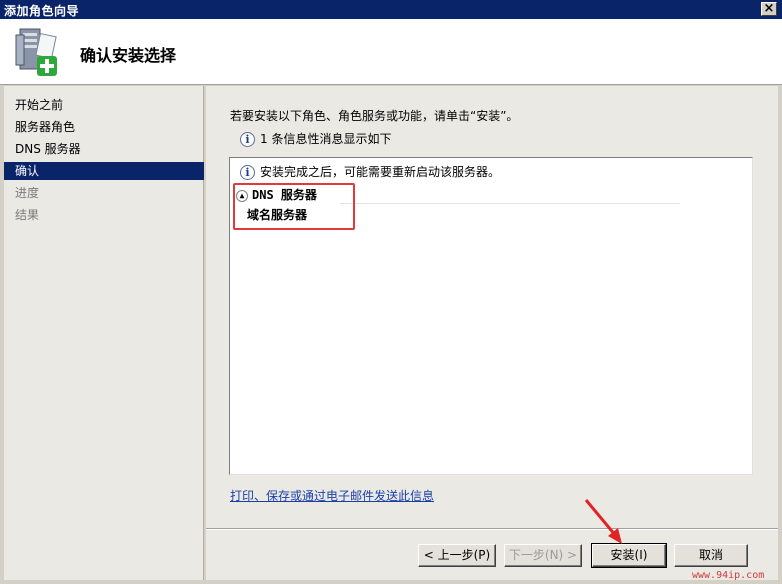 The height and width of the screenshot is (584, 782). Describe the element at coordinates (104, 171) in the screenshot. I see `sidebar-item-confirmation: 确认` at that location.